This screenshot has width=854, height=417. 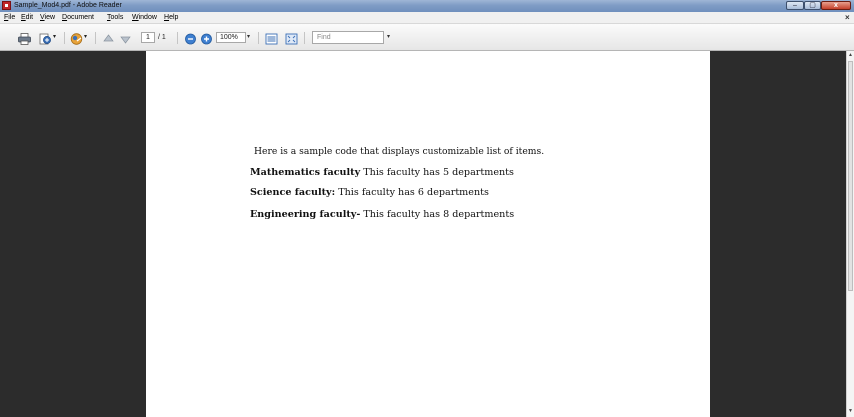 I want to click on menu-label: indow, so click(x=147, y=17).